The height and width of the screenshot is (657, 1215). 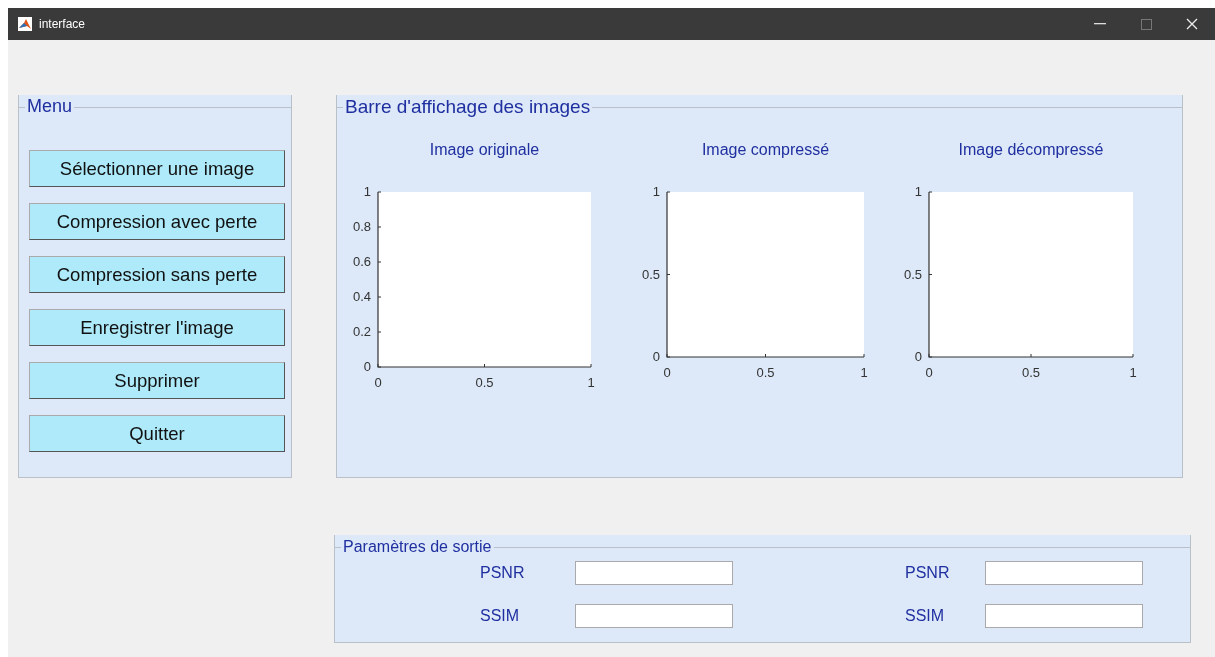 I want to click on menu-button: Supprimer, so click(x=157, y=380).